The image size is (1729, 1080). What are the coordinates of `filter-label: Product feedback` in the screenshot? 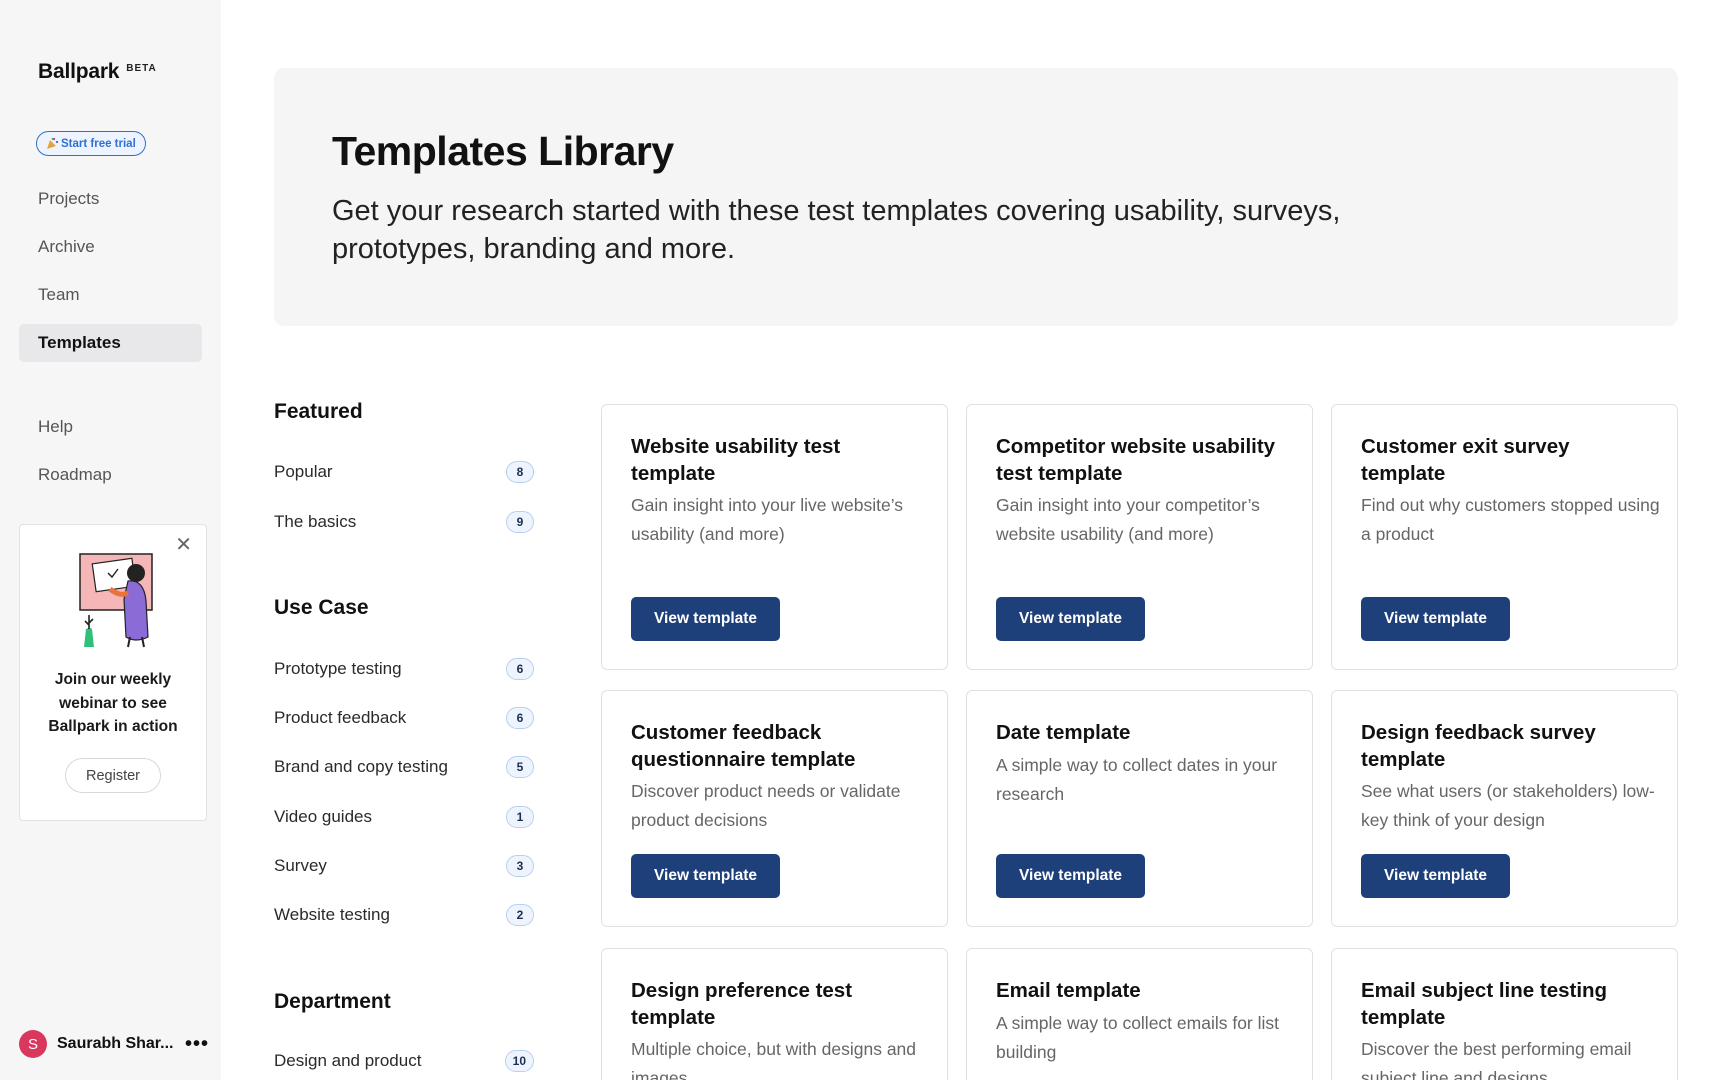 It's located at (340, 717).